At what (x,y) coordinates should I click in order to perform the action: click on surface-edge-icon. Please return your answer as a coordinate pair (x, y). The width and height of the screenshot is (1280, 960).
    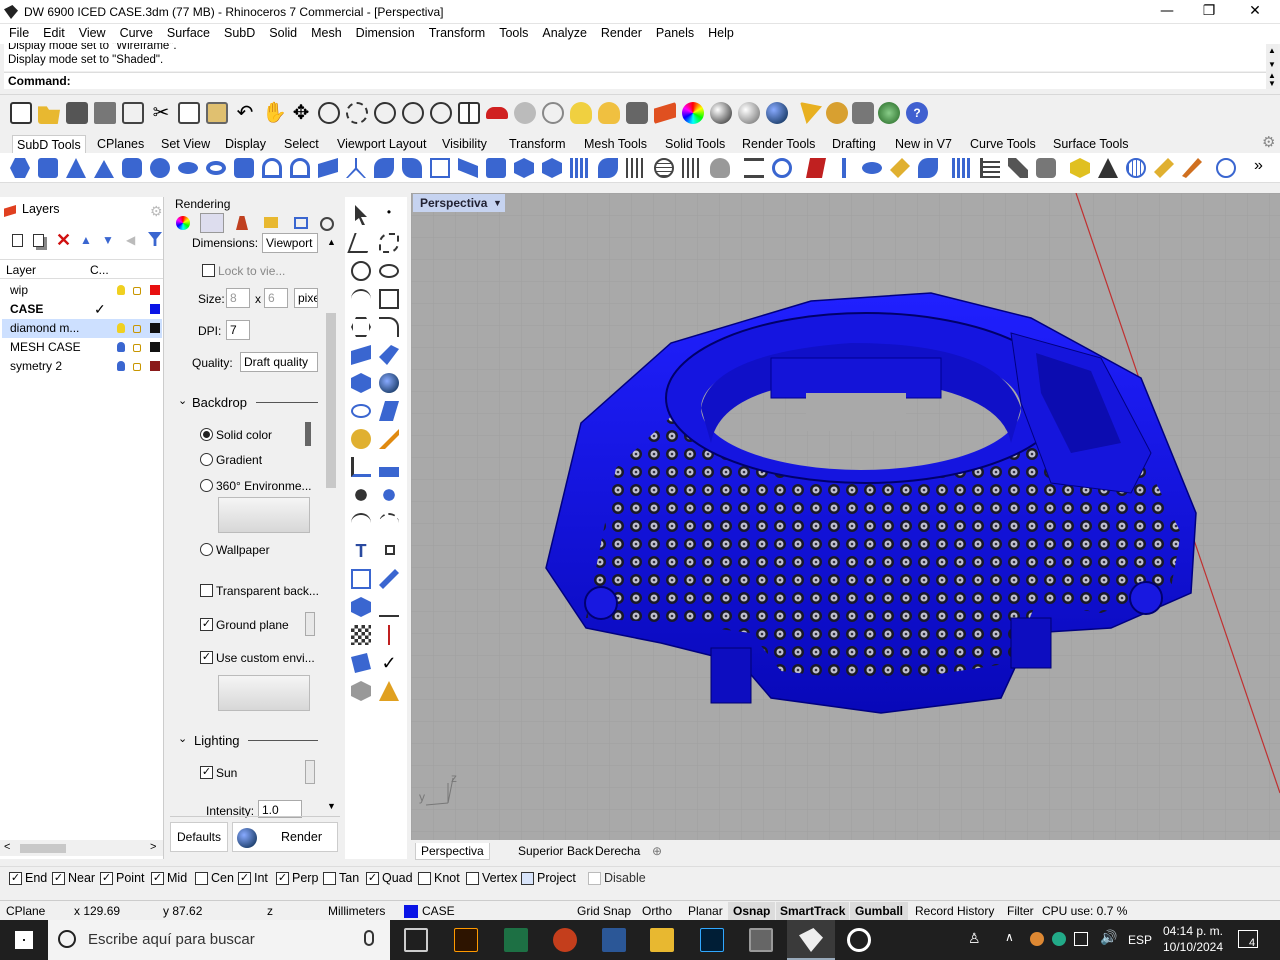
    Looking at the image, I should click on (389, 355).